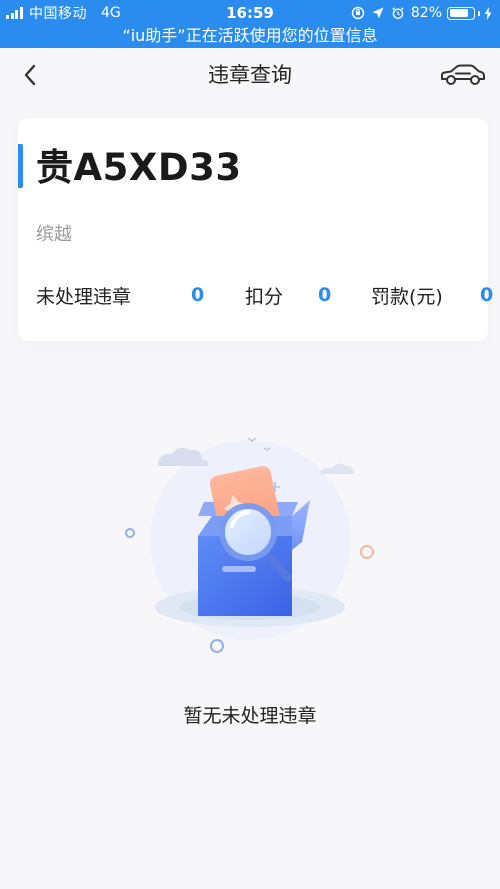 Image resolution: width=500 pixels, height=889 pixels. I want to click on alarm-icon, so click(398, 13).